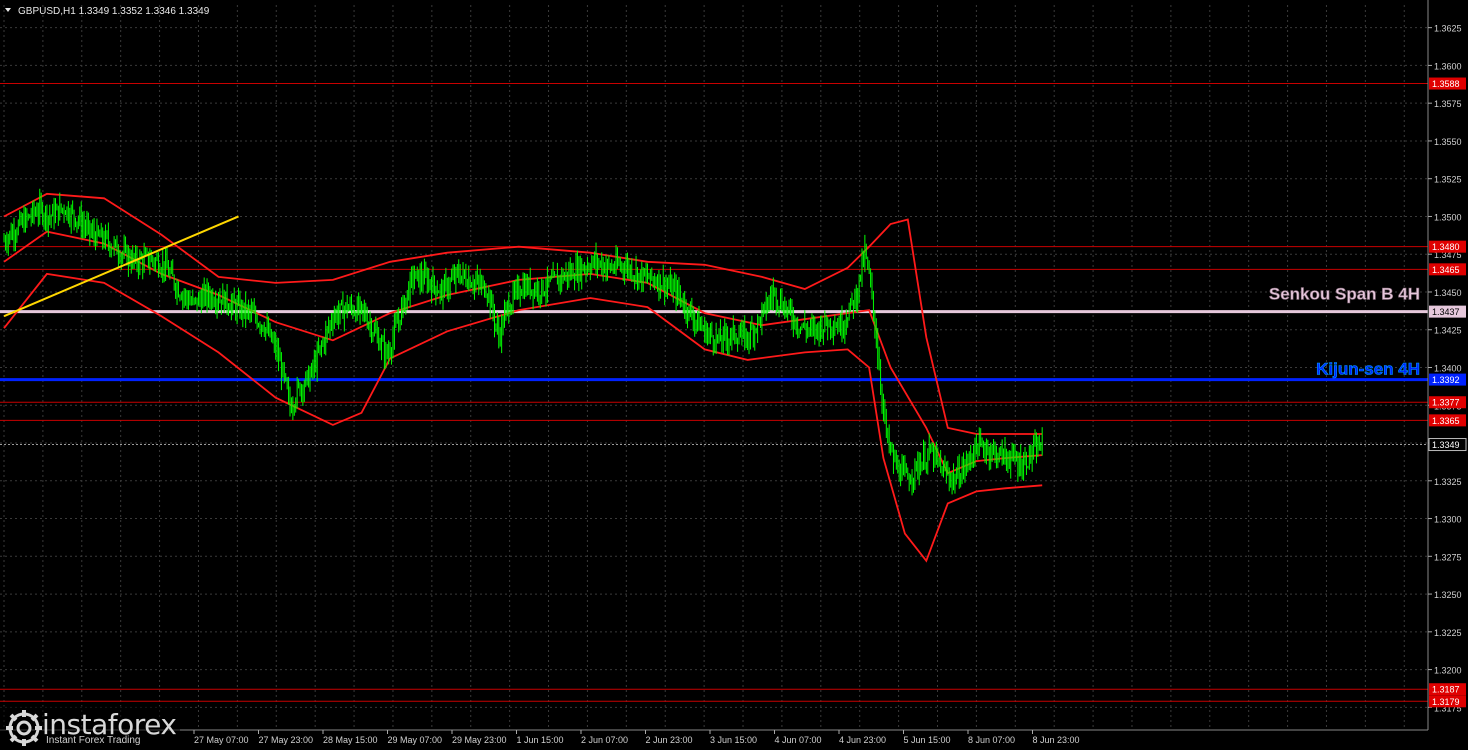 This screenshot has width=1468, height=750. I want to click on time-tick-label: 27 May 23:00, so click(286, 740).